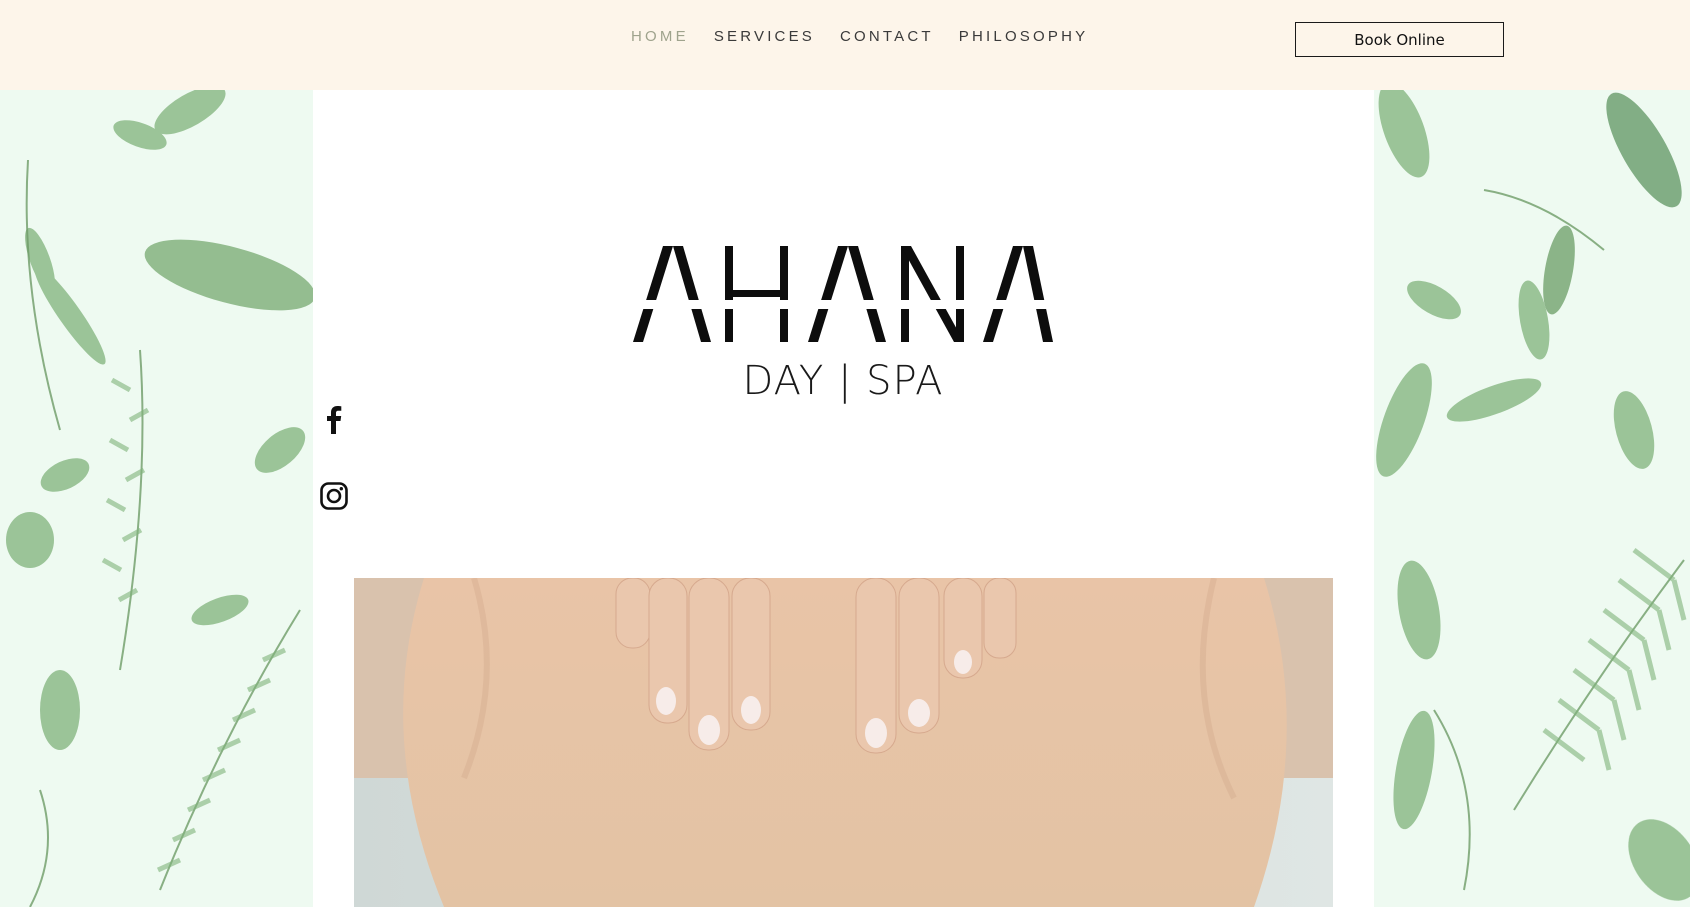  I want to click on nav-link-contact: CONTACT, so click(887, 36).